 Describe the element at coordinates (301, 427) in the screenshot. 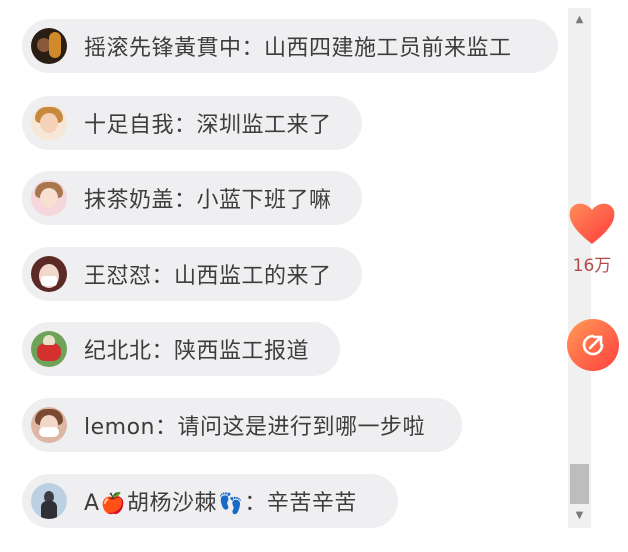

I see `comment-message: 请问这是进行到哪一步啦` at that location.